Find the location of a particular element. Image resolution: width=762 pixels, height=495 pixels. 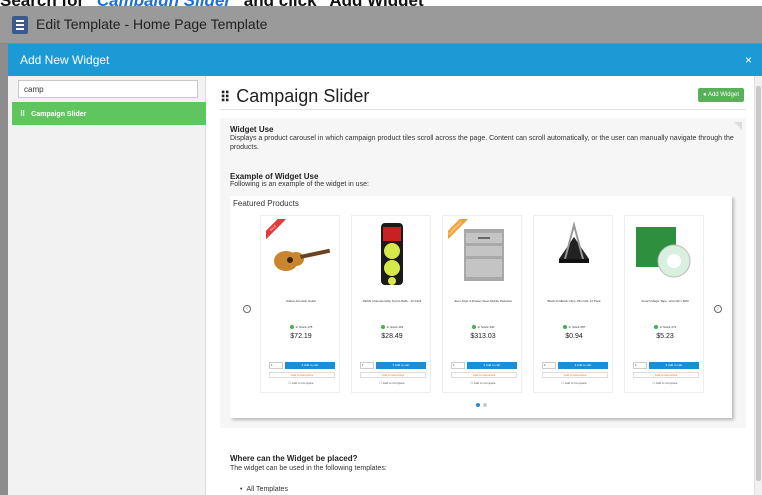

modal-header: Add New Widget × is located at coordinates (385, 60).